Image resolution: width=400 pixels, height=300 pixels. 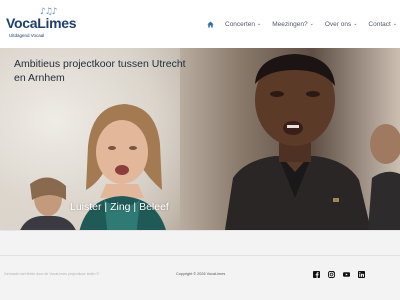 What do you see at coordinates (119, 207) in the screenshot?
I see `hero-tagline: Luister | Zing | Beleef` at bounding box center [119, 207].